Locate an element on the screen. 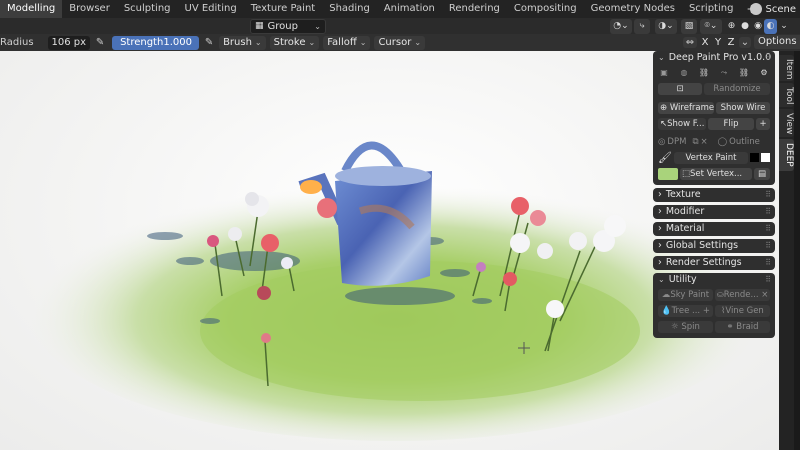  randomize-button: Randomize is located at coordinates (737, 89).